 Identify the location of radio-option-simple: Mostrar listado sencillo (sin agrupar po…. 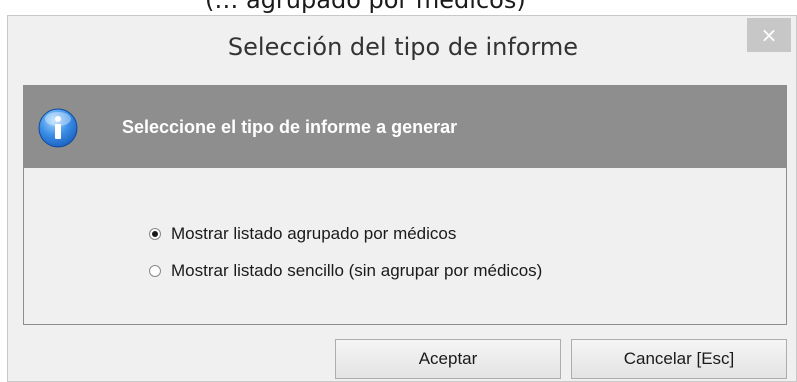
(345, 271).